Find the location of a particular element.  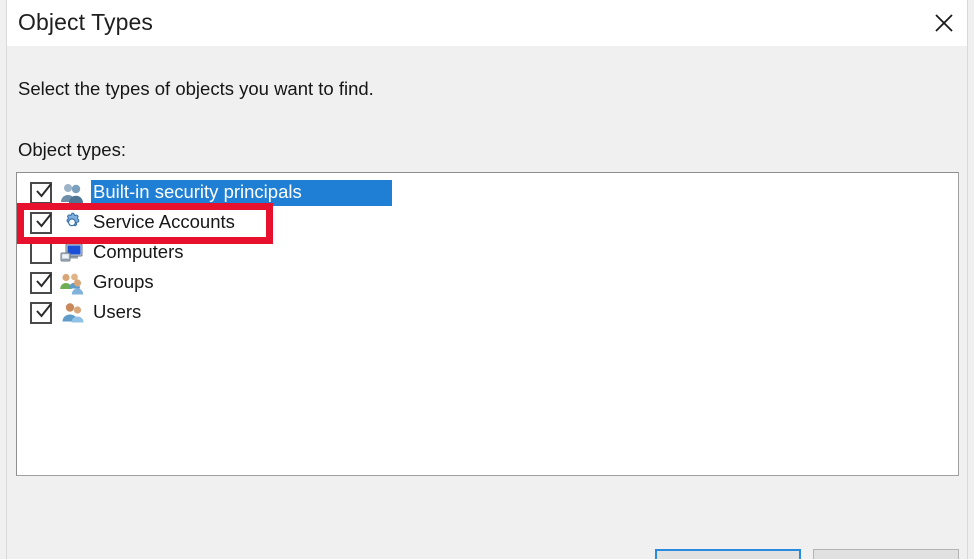

close-icon is located at coordinates (944, 23).